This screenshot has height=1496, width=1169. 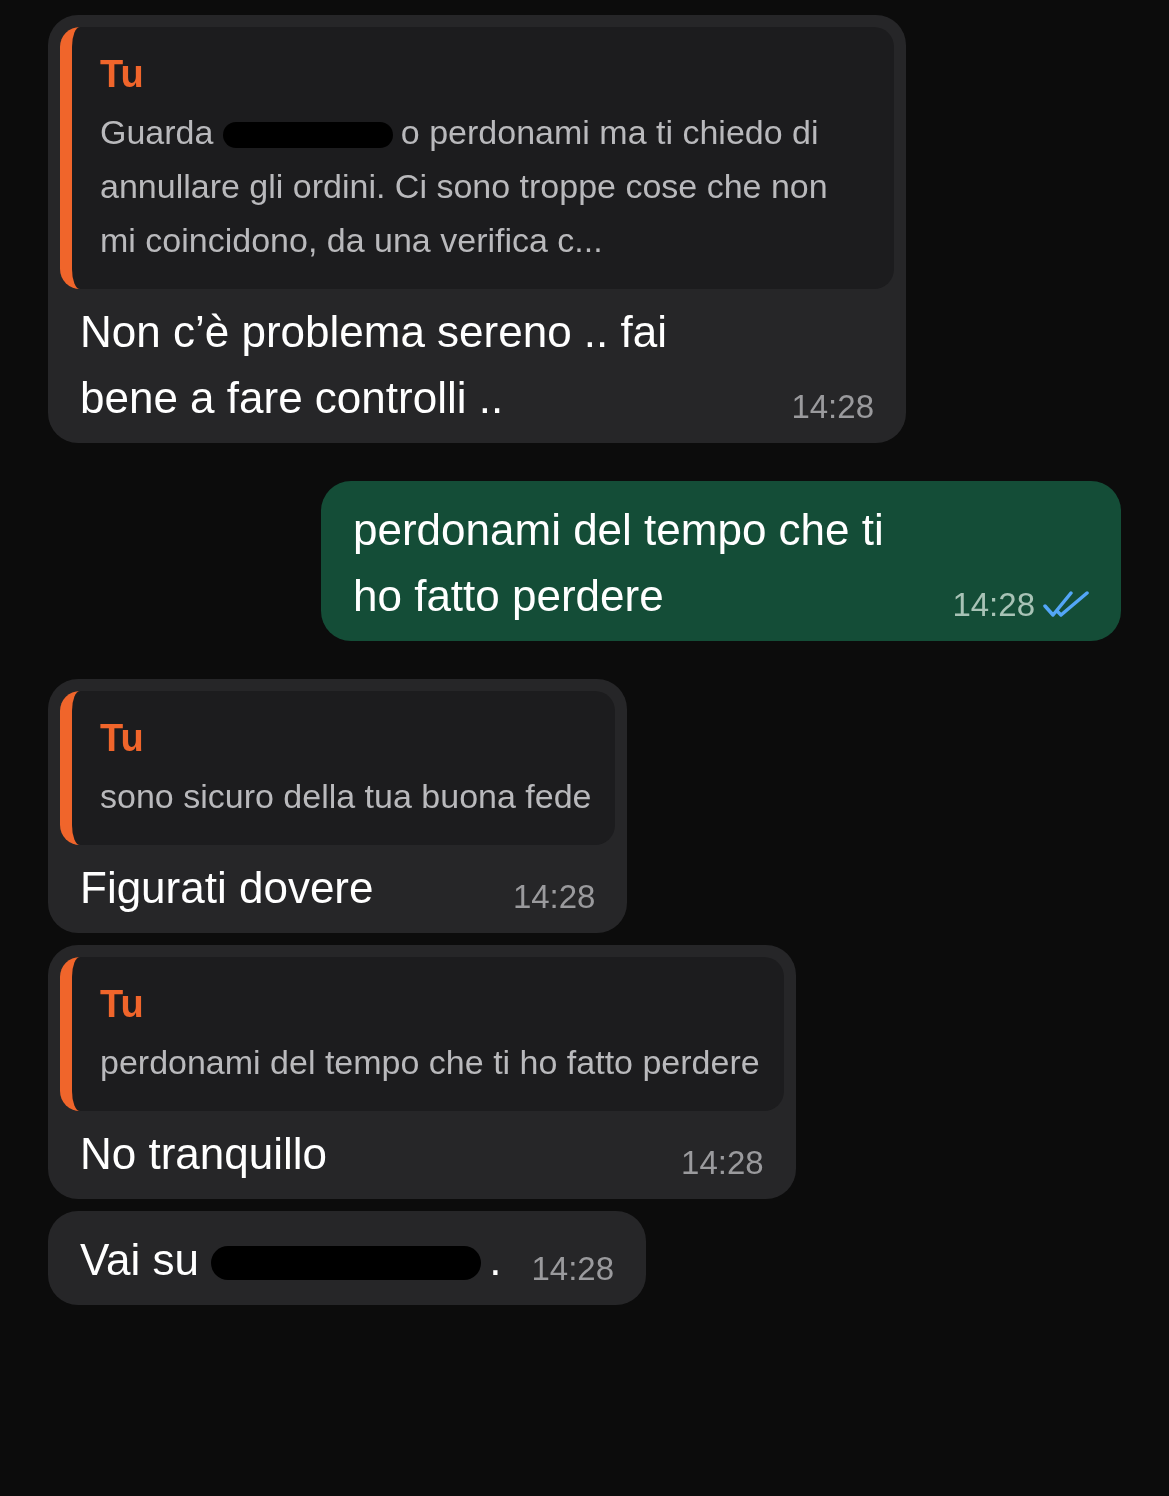 What do you see at coordinates (346, 796) in the screenshot?
I see `quote-text: sono sicuro della tua buona fede` at bounding box center [346, 796].